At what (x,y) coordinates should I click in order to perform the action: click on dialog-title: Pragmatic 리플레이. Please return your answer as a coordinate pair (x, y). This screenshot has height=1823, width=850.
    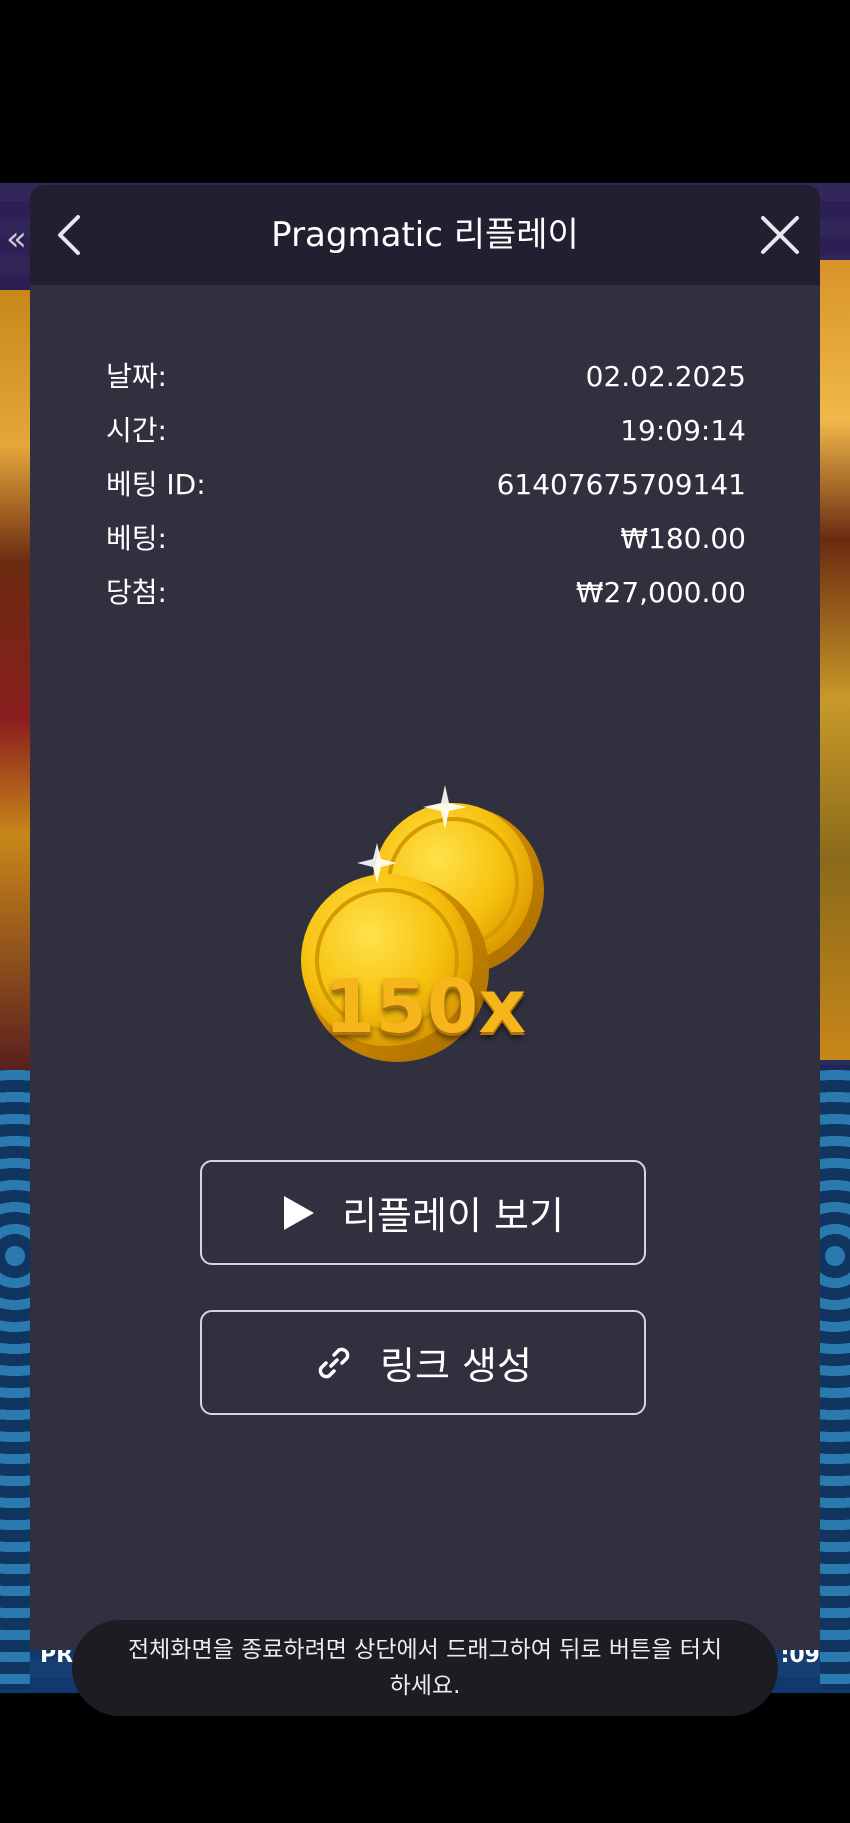
    Looking at the image, I should click on (425, 235).